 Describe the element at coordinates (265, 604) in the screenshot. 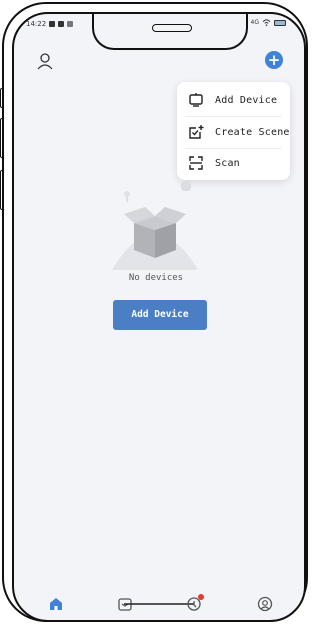

I see `profile-icon` at that location.